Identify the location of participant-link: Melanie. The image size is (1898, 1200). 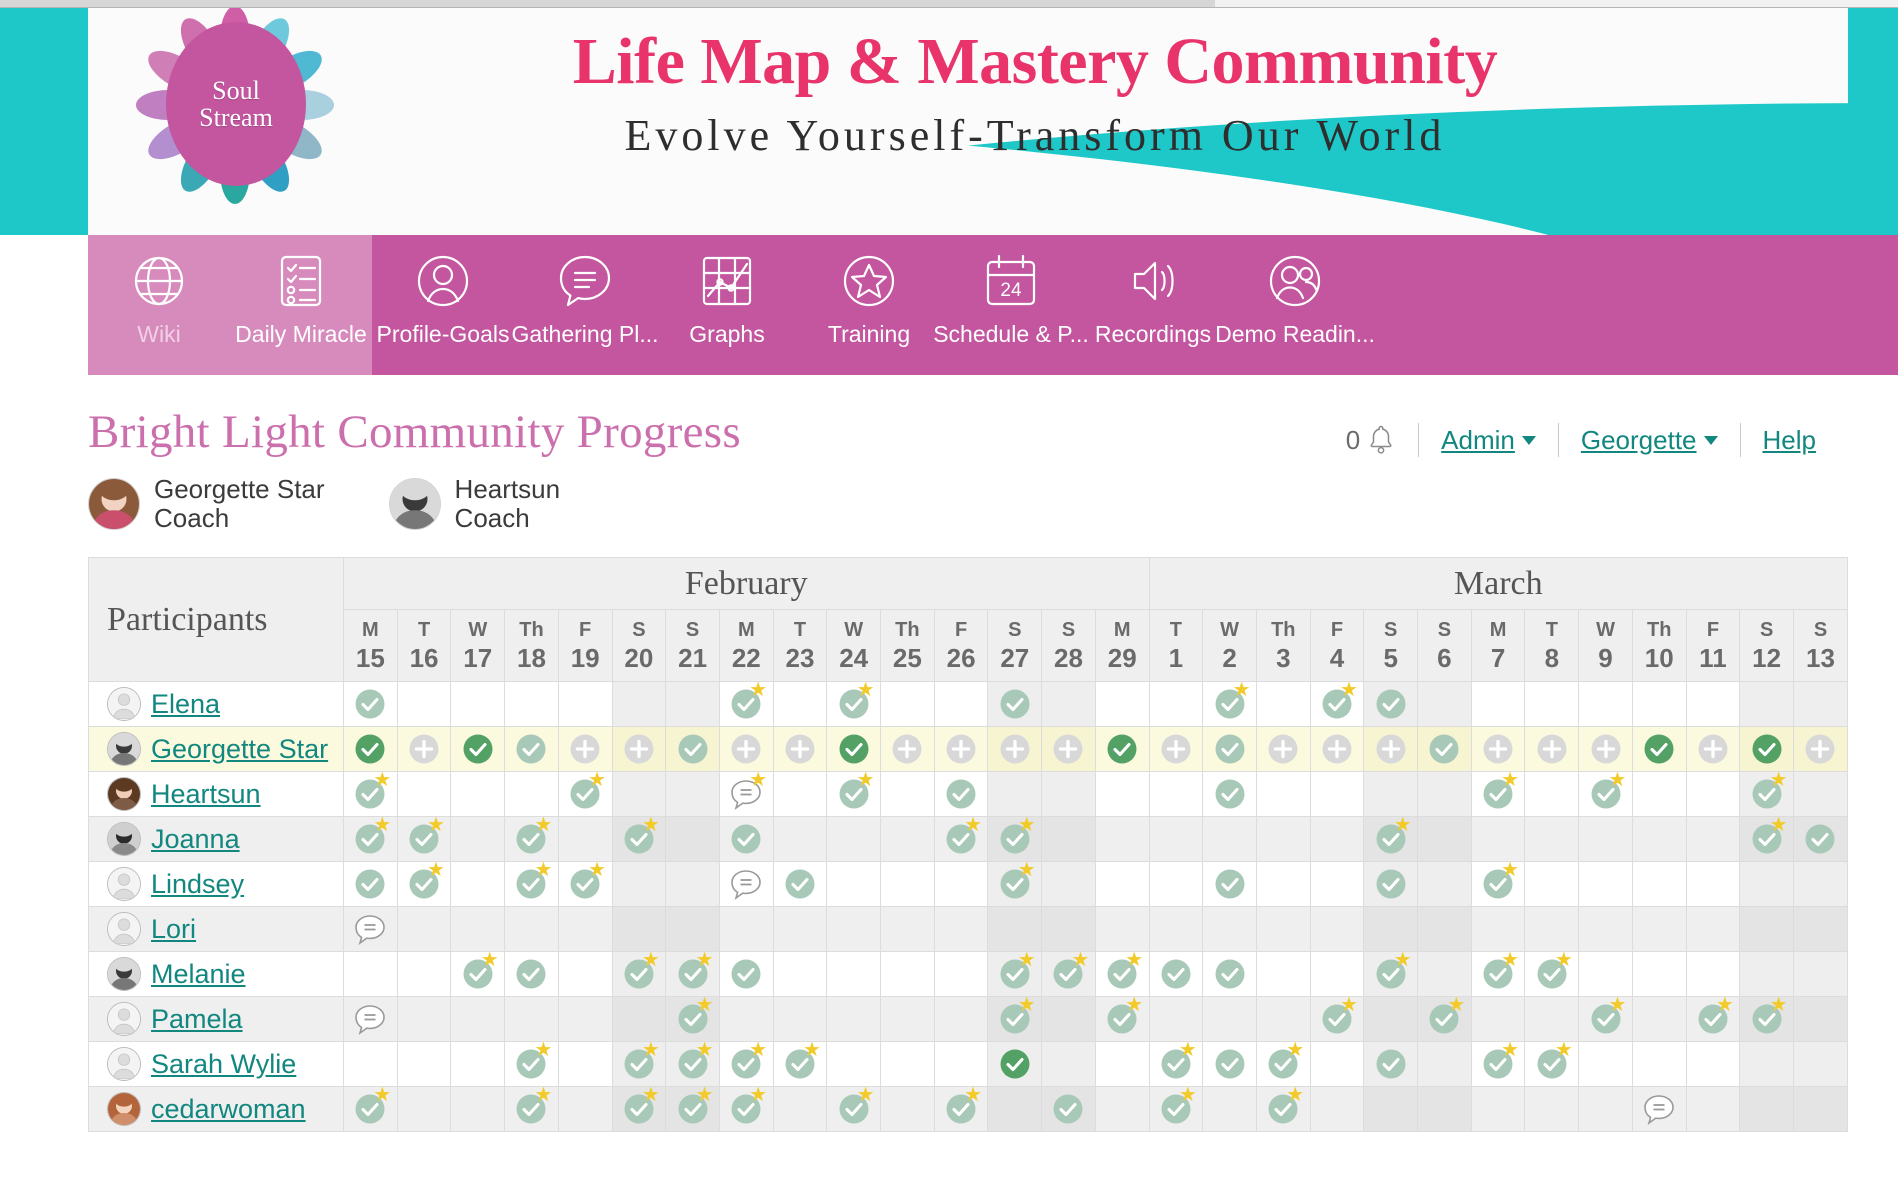
(198, 974).